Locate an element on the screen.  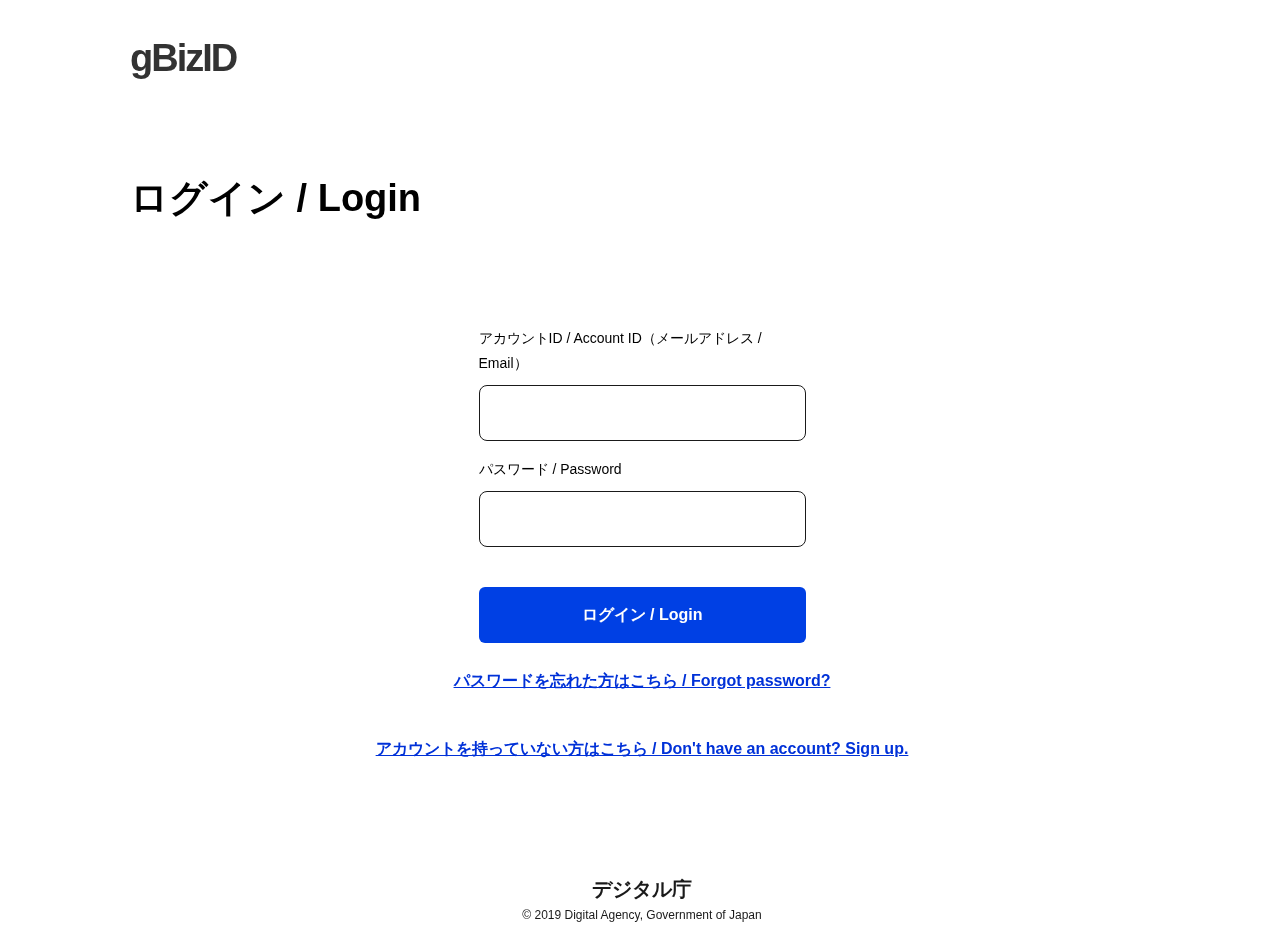
login-button: ログイン / Login is located at coordinates (642, 615).